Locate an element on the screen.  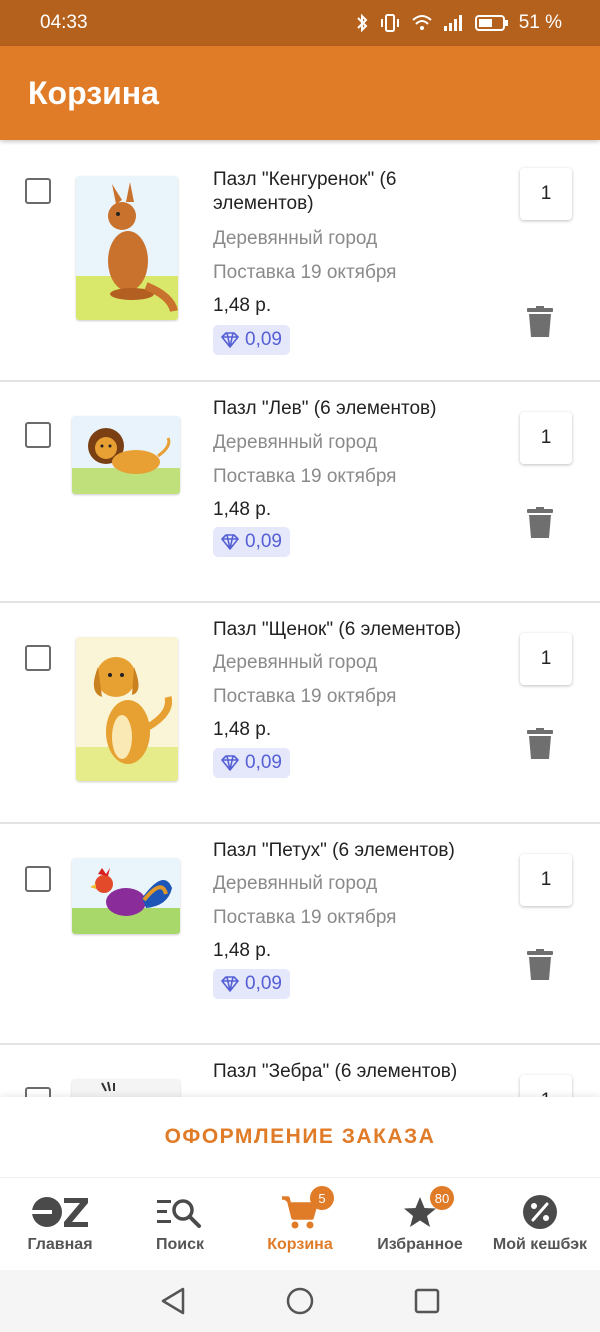
checkout-button: ОФОРМЛЕНИЕ ЗАКАЗА is located at coordinates (300, 1137).